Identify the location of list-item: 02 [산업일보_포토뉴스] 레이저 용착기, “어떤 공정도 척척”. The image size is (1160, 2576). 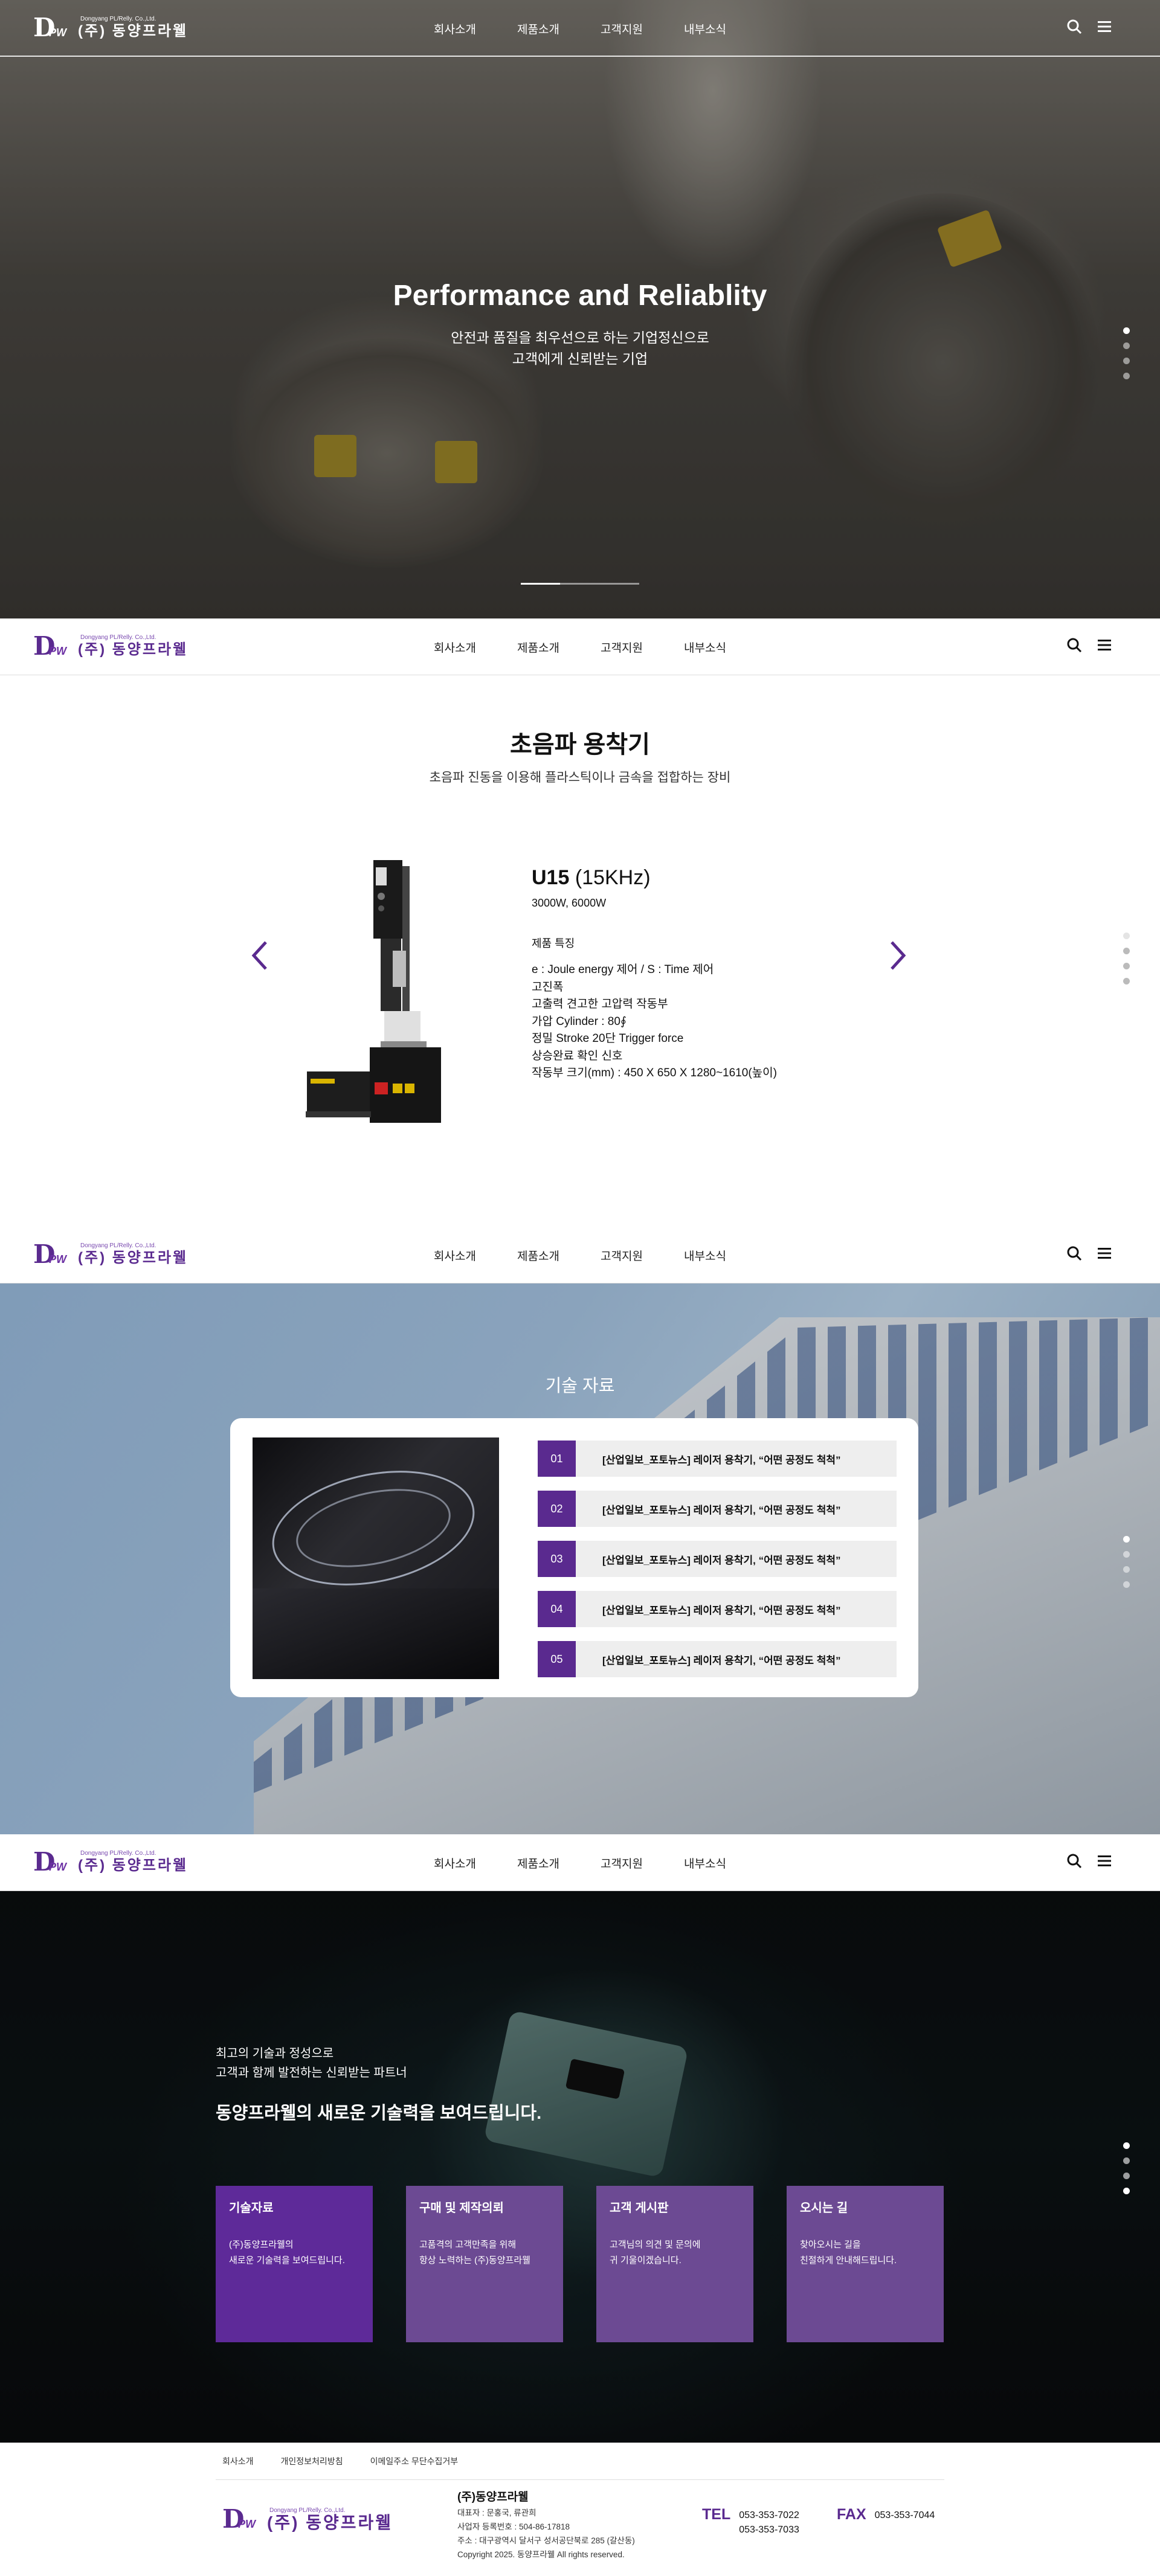
(717, 1509).